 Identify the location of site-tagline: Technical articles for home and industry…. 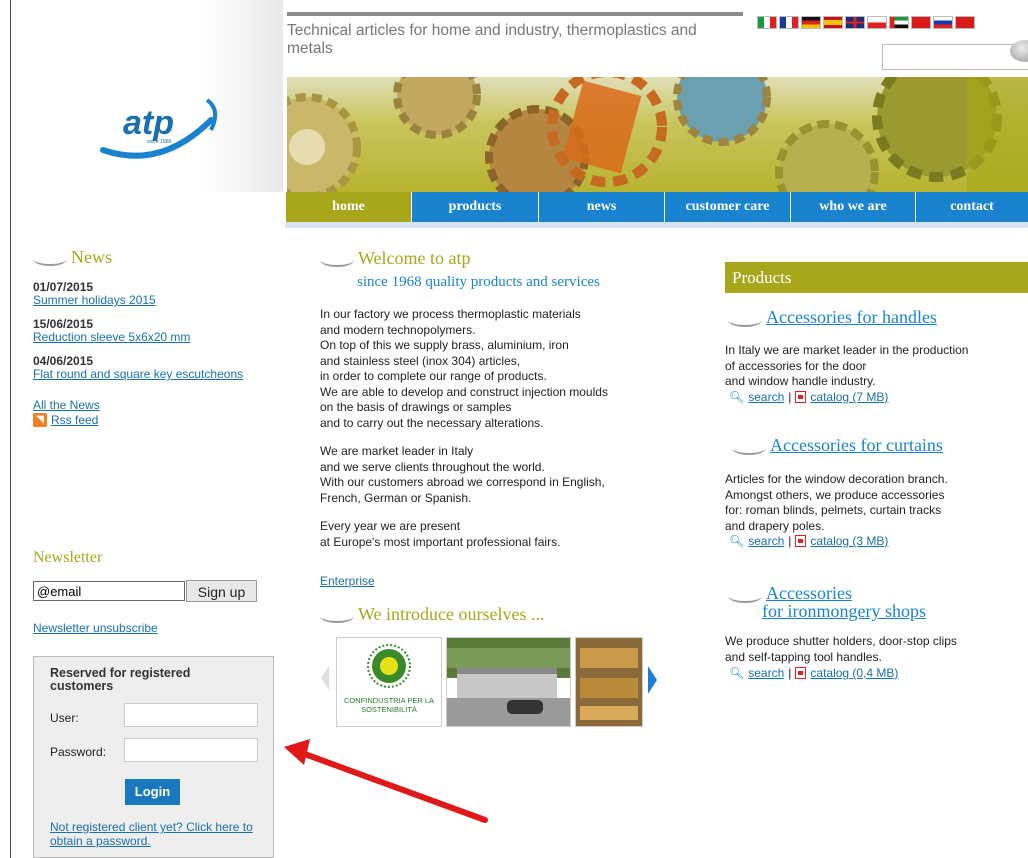
(492, 39).